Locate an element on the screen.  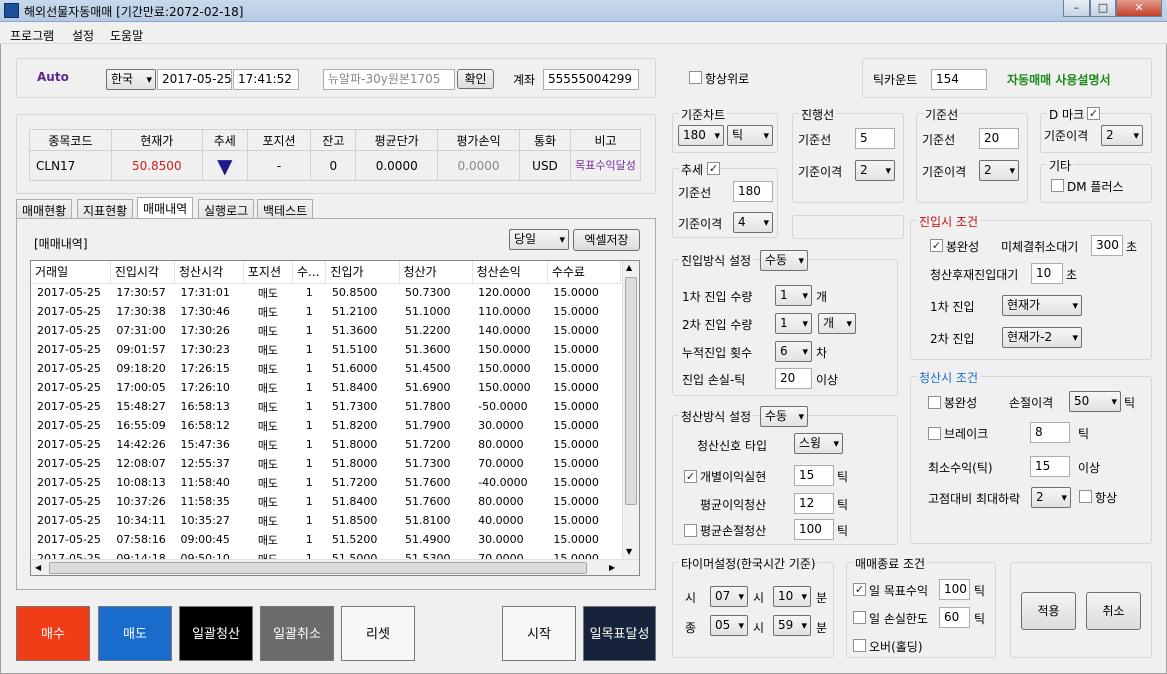
table-cell: 40.0000 is located at coordinates (501, 520).